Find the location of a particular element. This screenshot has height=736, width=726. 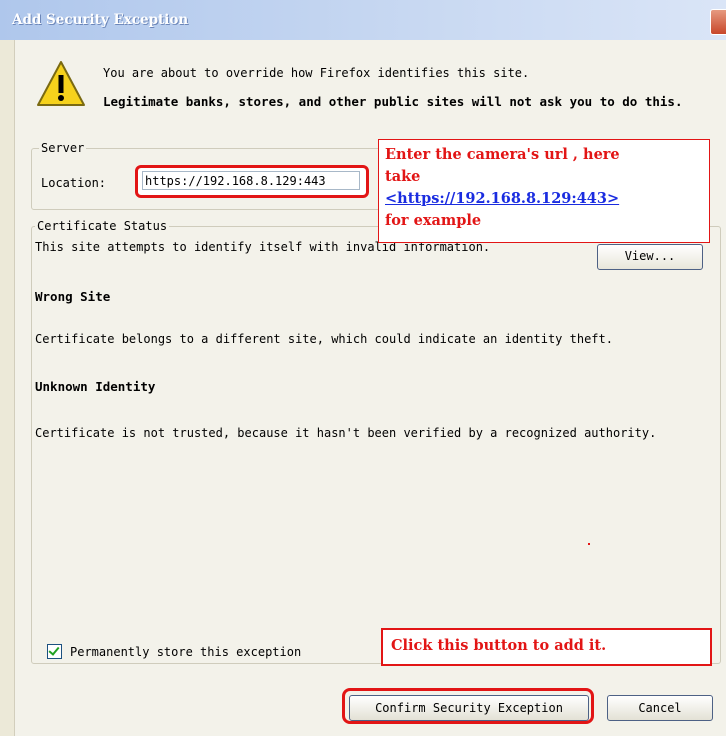

location-label: Location: is located at coordinates (74, 183).